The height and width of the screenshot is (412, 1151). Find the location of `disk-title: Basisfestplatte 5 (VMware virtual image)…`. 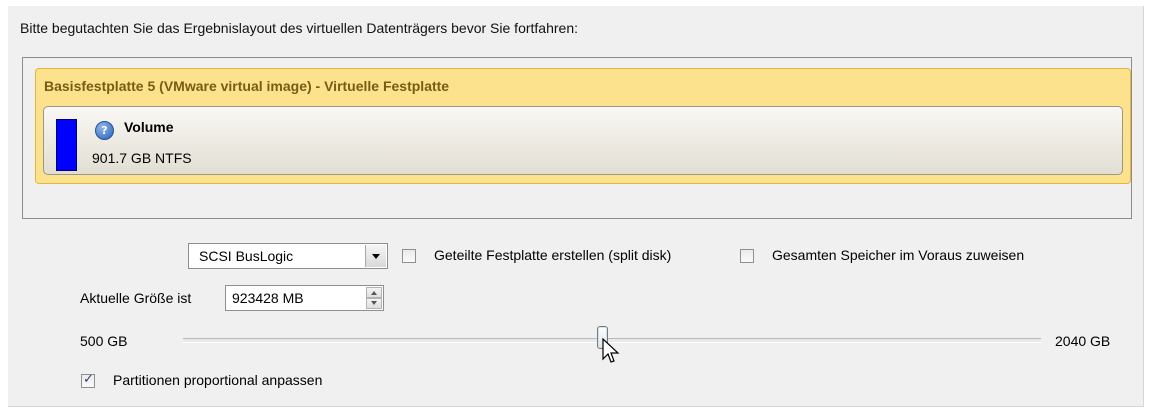

disk-title: Basisfestplatte 5 (VMware virtual image)… is located at coordinates (247, 86).